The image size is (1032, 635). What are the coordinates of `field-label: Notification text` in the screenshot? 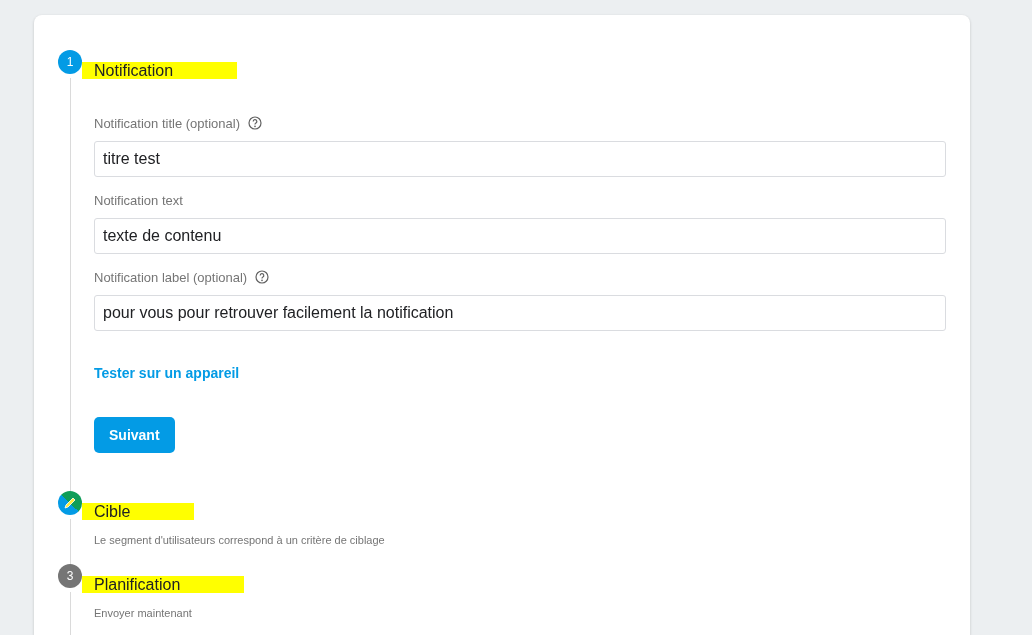 It's located at (138, 200).